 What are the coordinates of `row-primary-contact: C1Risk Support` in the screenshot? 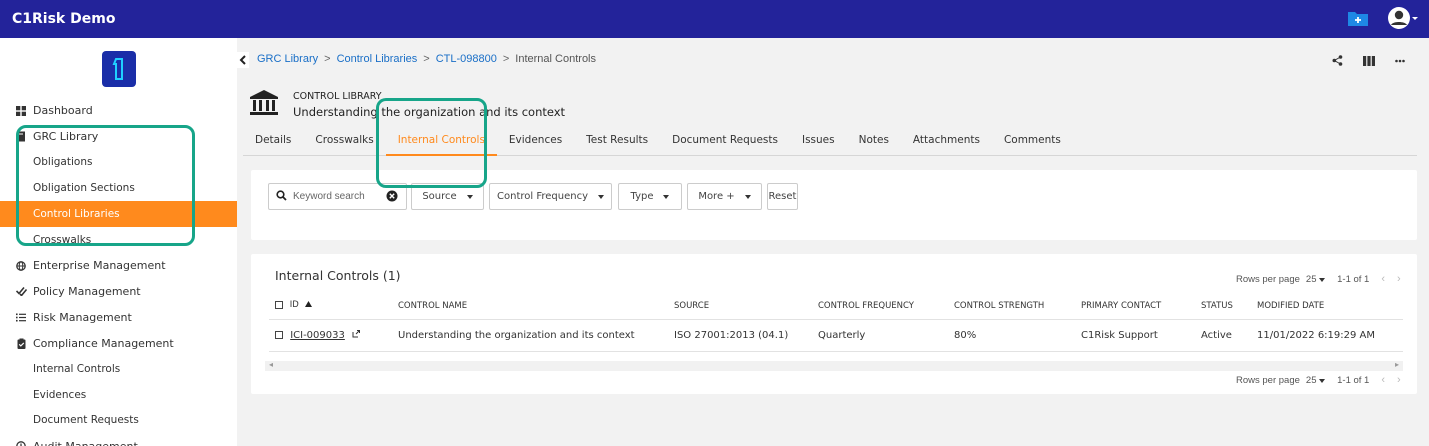 It's located at (1119, 335).